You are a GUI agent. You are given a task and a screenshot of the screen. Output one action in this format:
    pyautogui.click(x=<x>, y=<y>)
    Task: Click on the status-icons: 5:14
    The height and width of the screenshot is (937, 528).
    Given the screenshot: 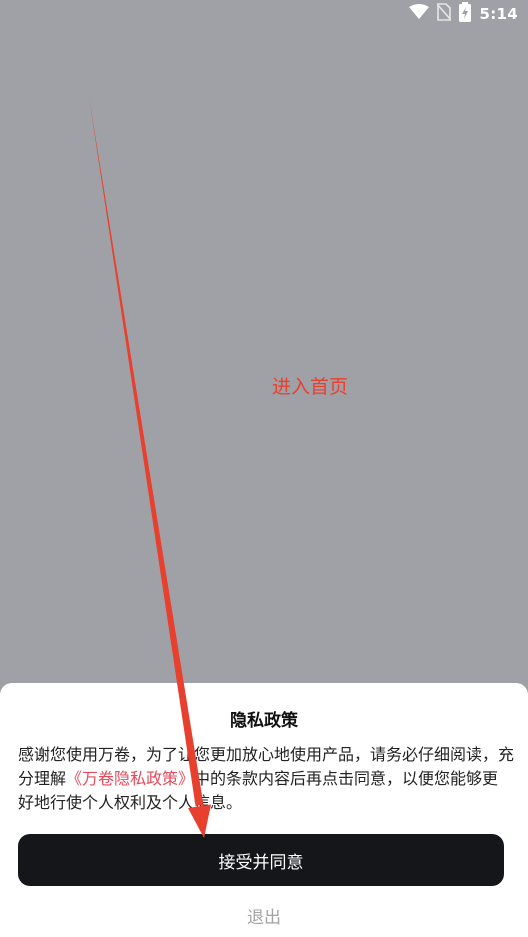 What is the action you would take?
    pyautogui.click(x=463, y=14)
    